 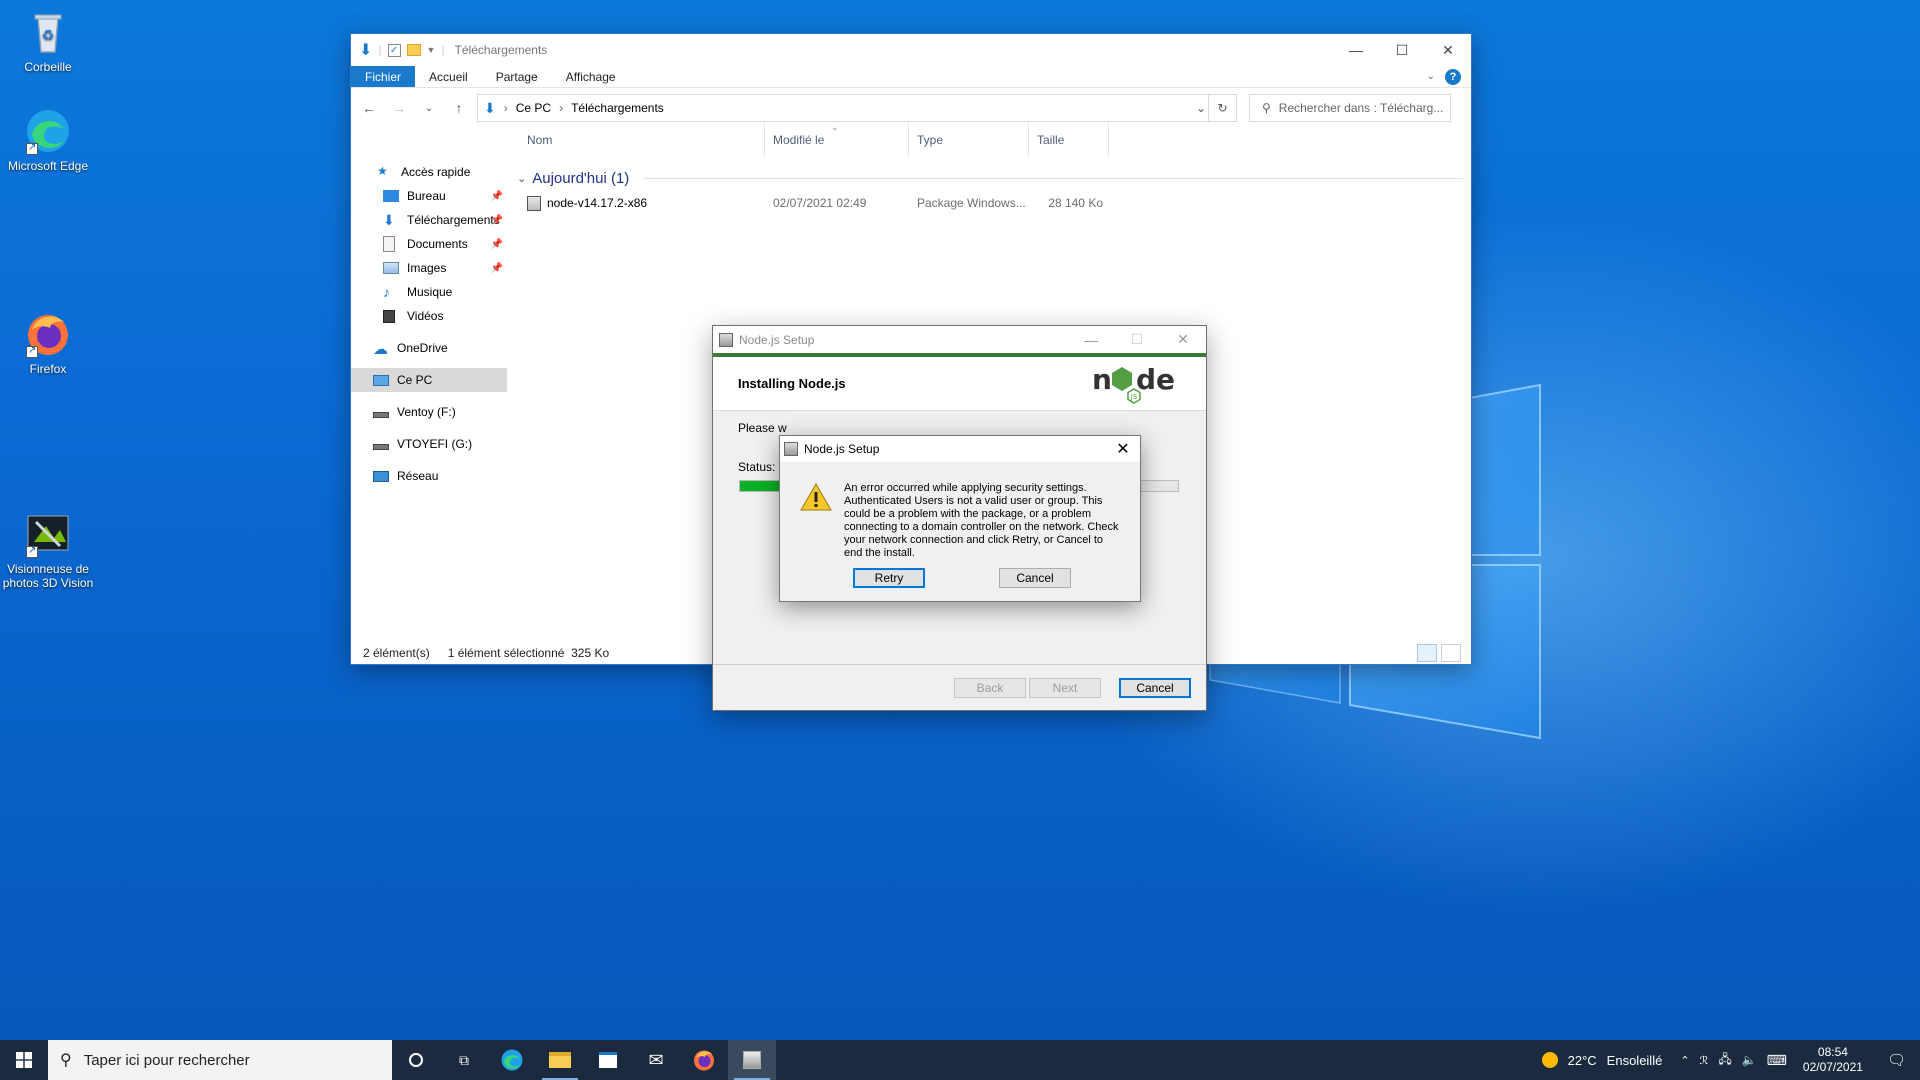 I want to click on address-bar: ⬇ › Ce PC › Téléchargements ⌄ ↻, so click(x=857, y=108).